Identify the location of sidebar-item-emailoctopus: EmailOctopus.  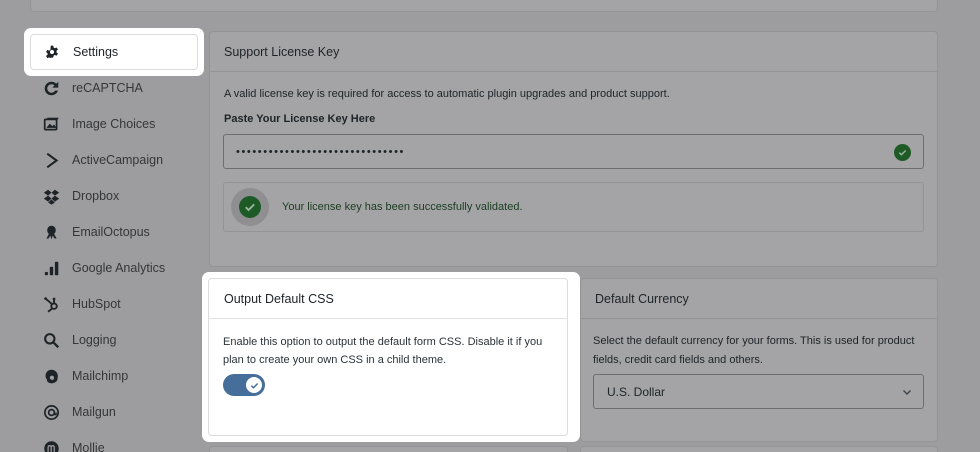
(96, 232).